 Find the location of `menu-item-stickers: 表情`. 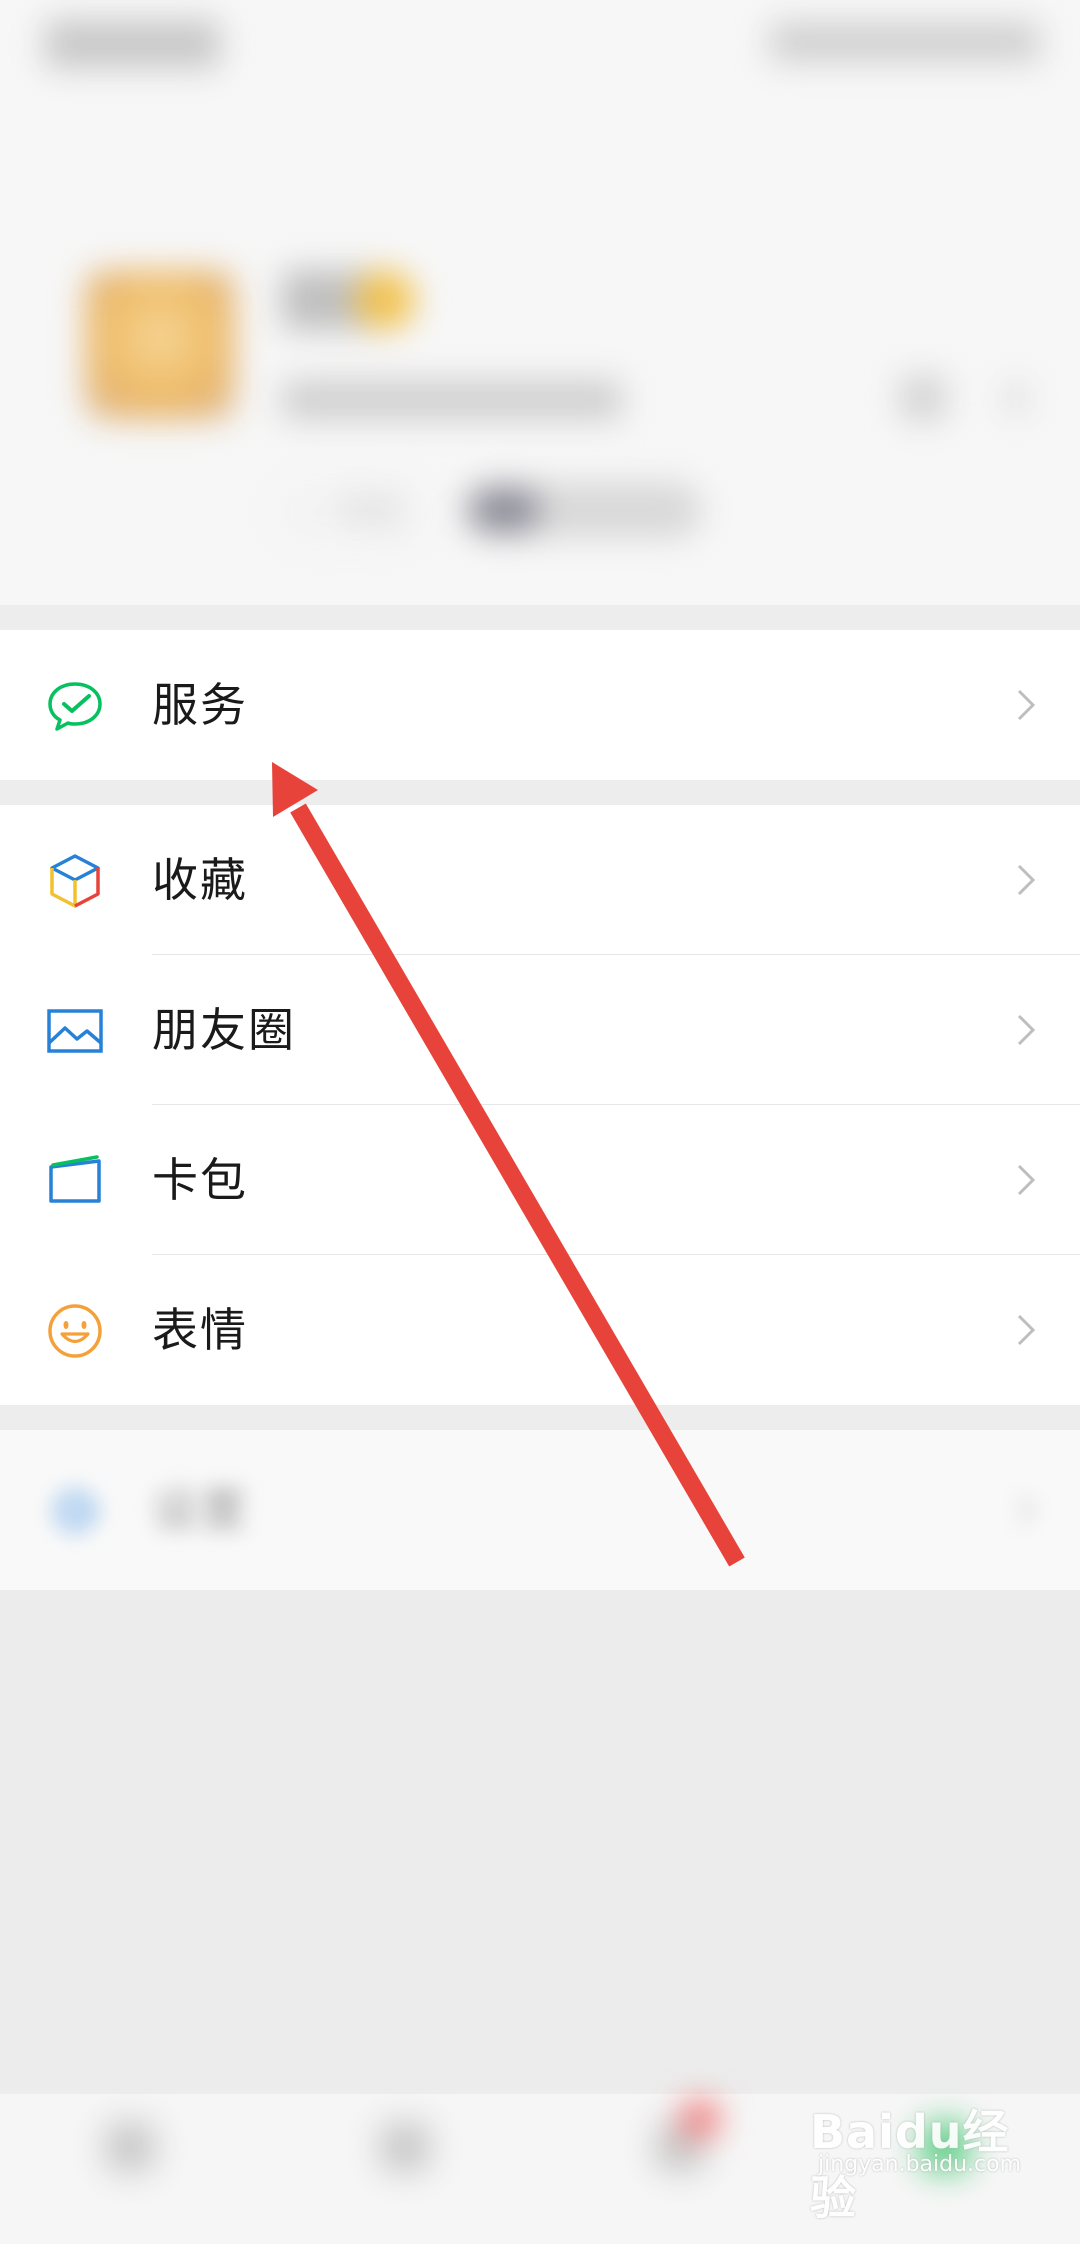

menu-item-stickers: 表情 is located at coordinates (540, 1330).